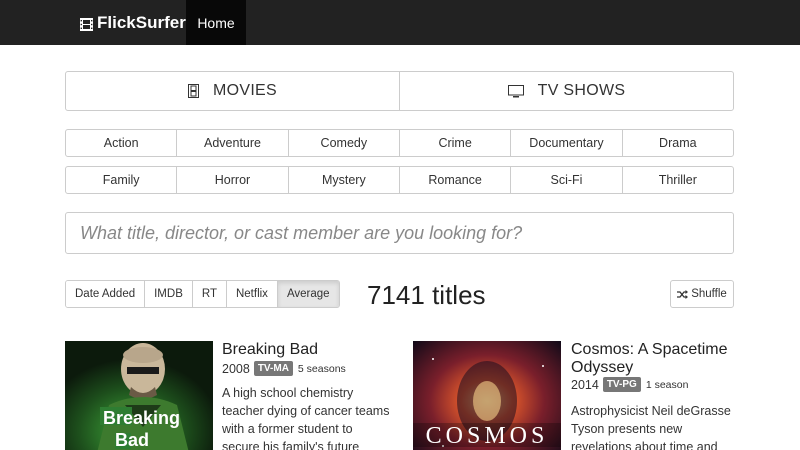 The width and height of the screenshot is (800, 450). I want to click on result-meta: 2008 TV-MA 5 seasons, so click(284, 368).